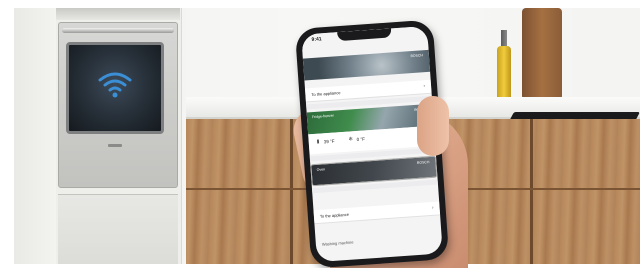  Describe the element at coordinates (542, 54) in the screenshot. I see `cutting-board` at that location.